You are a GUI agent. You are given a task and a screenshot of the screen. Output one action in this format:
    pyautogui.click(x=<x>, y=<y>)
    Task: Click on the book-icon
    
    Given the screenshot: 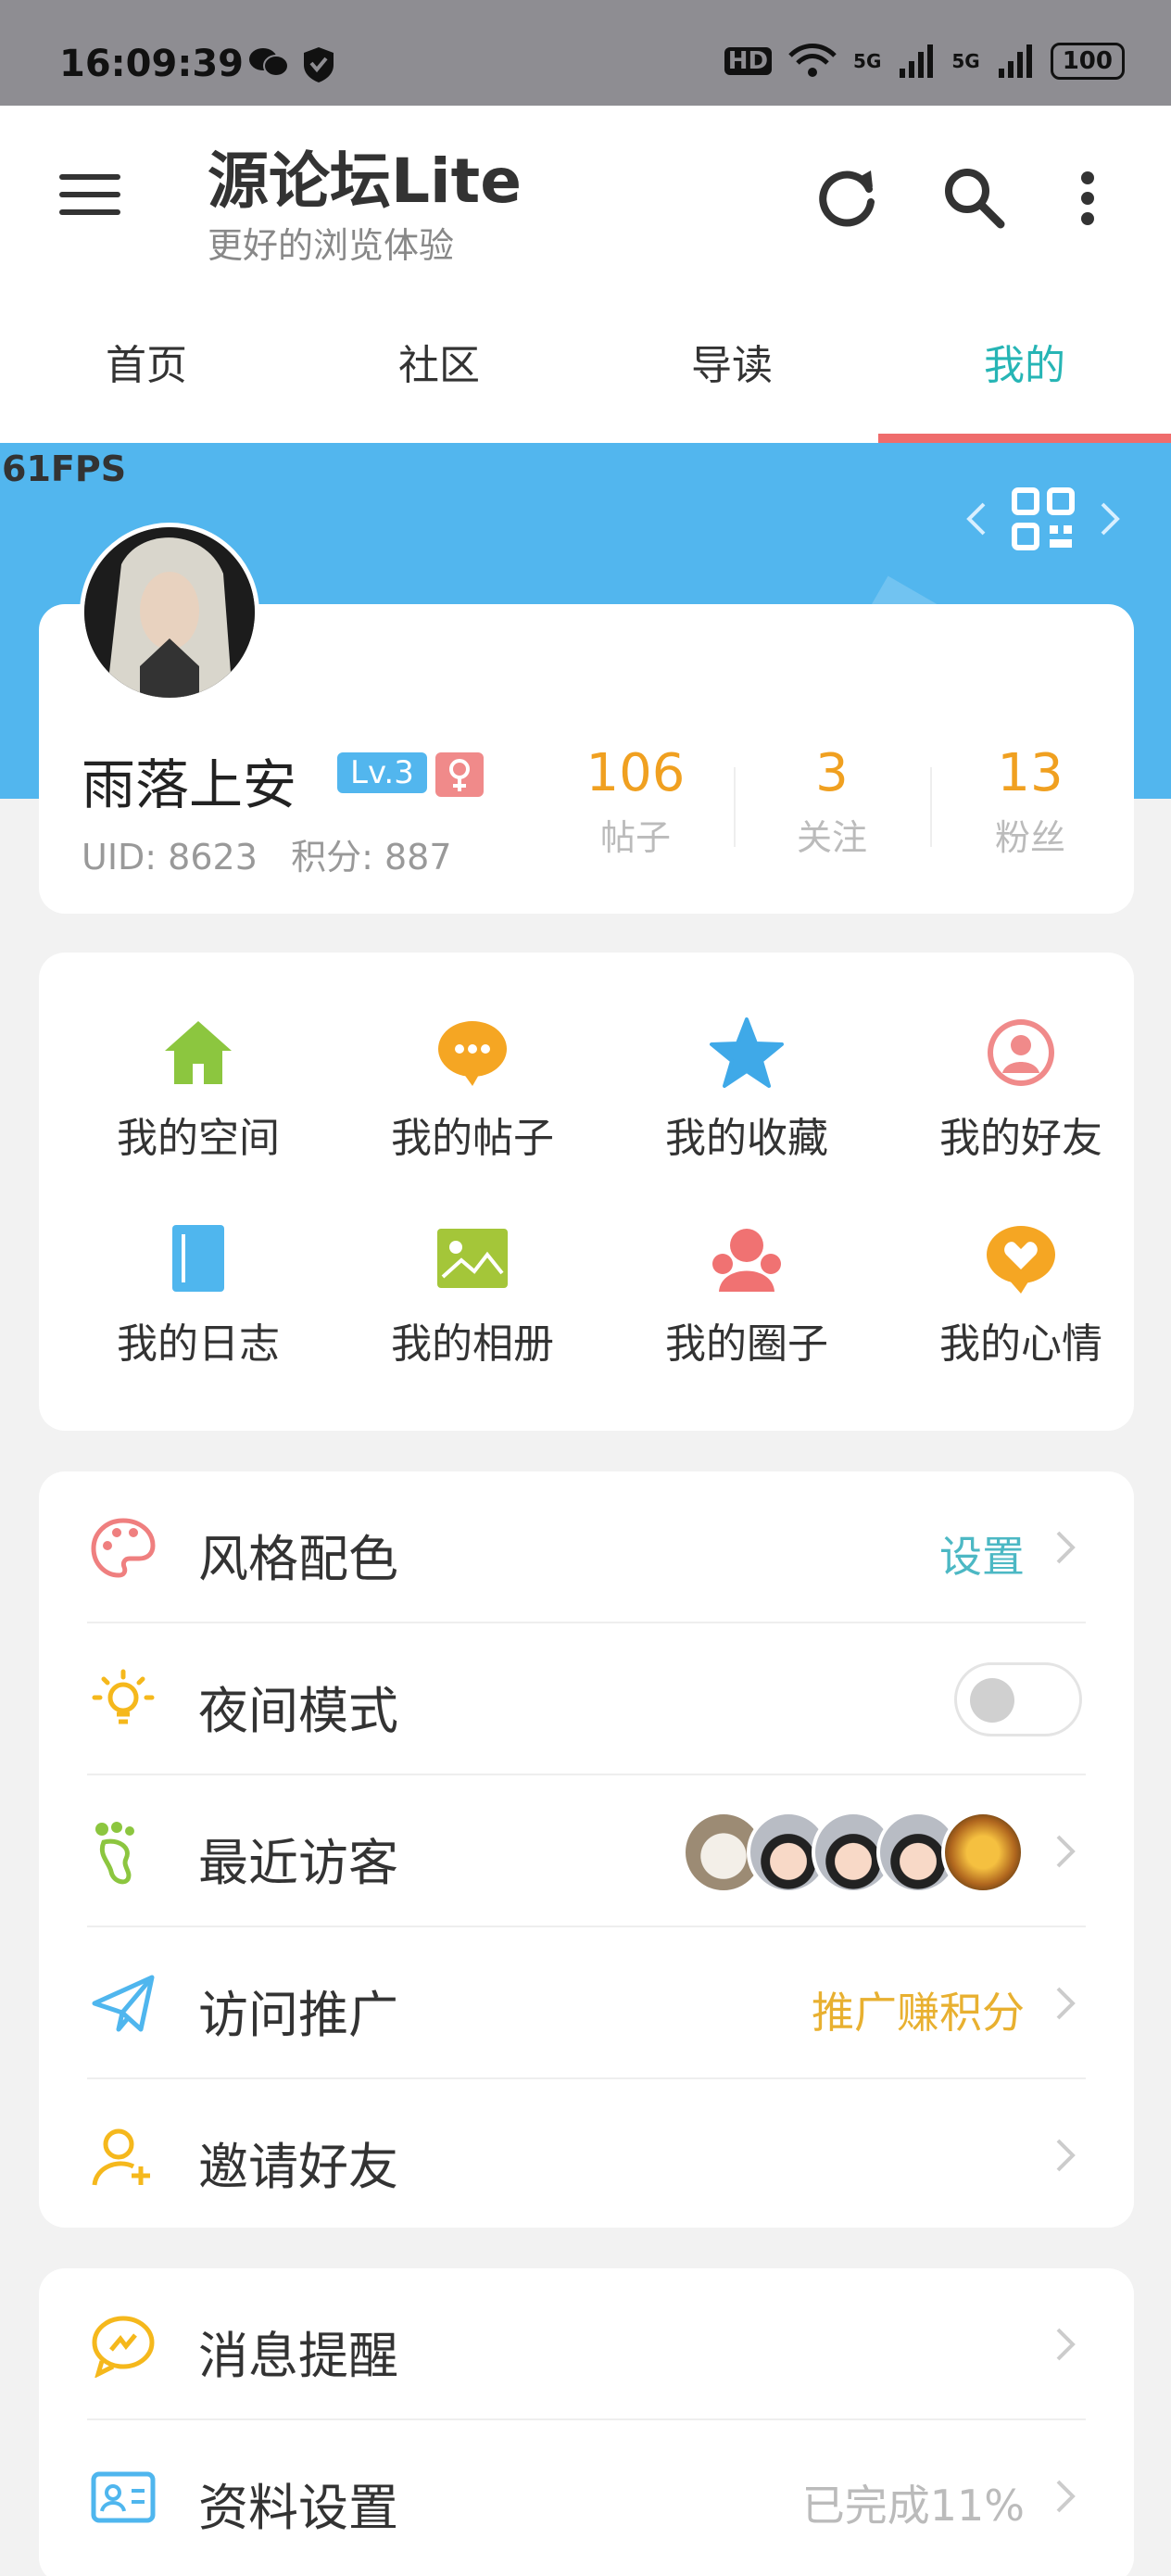 What is the action you would take?
    pyautogui.click(x=198, y=1258)
    